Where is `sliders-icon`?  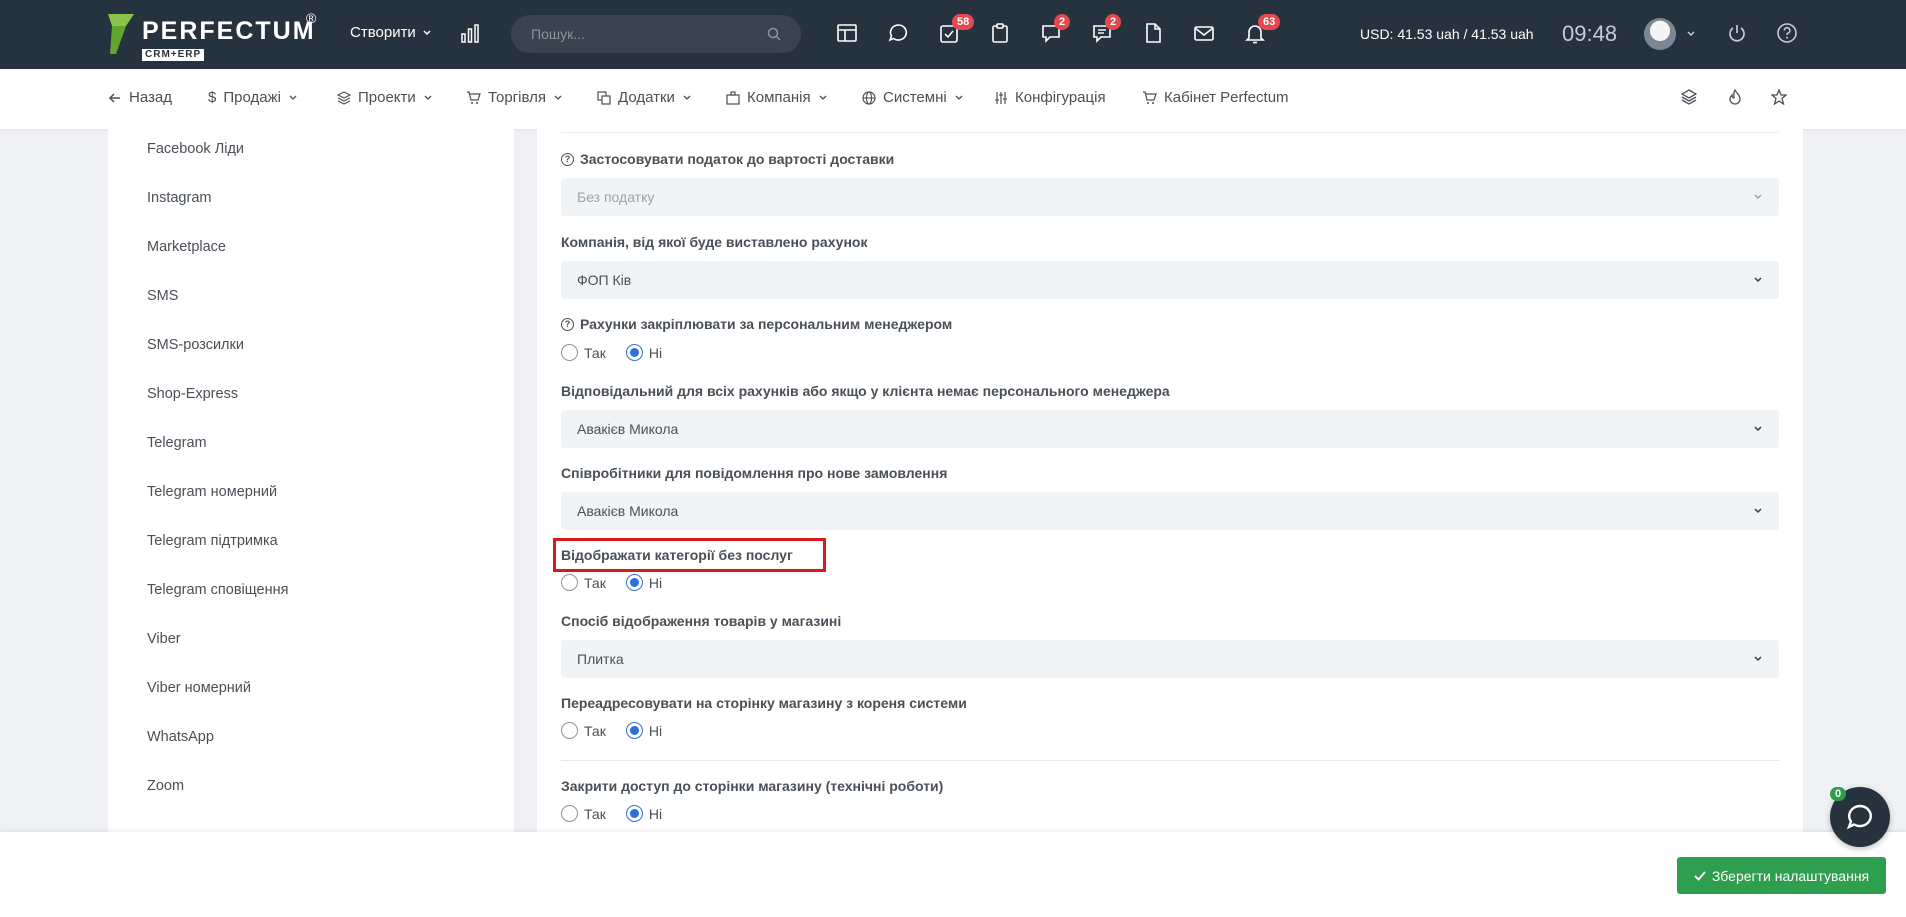 sliders-icon is located at coordinates (1001, 97).